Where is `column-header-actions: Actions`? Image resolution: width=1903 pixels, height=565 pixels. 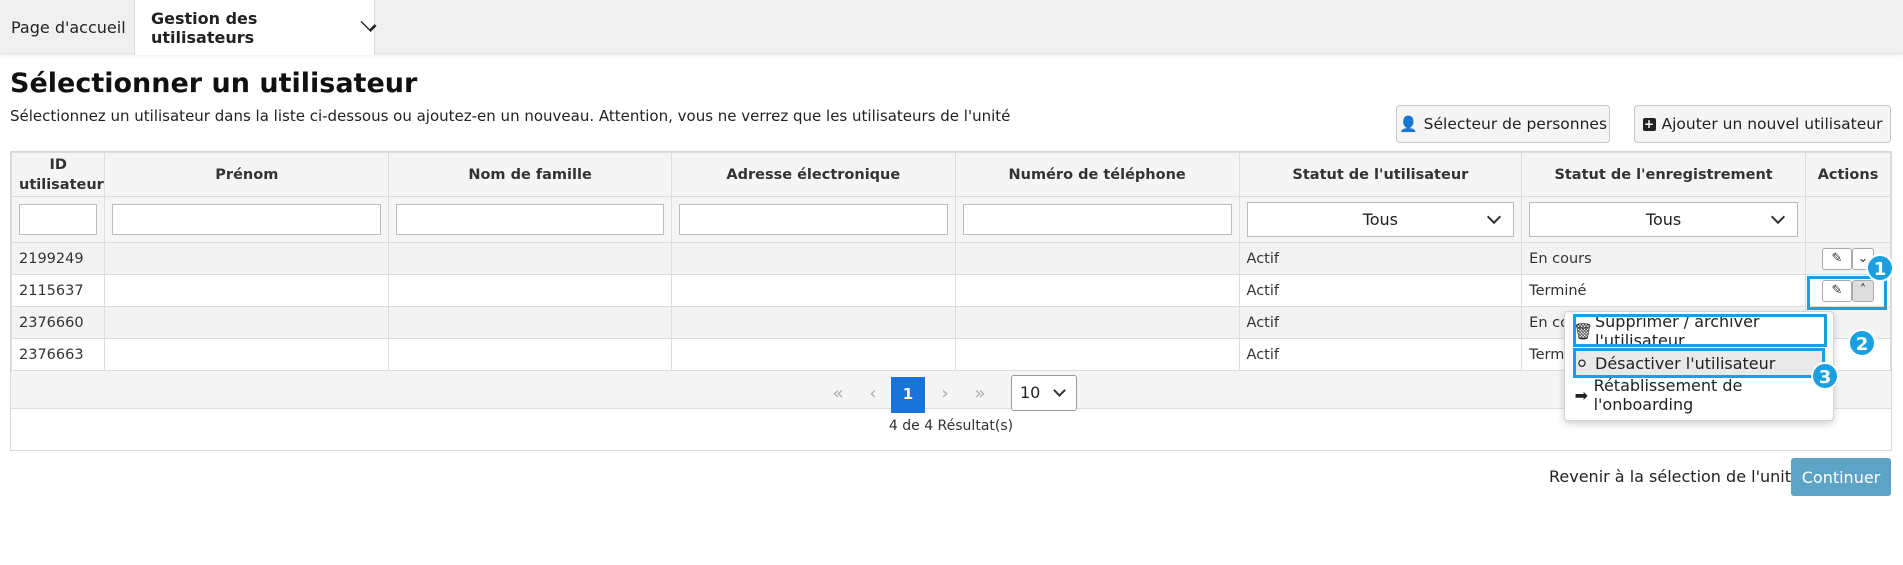 column-header-actions: Actions is located at coordinates (1848, 174).